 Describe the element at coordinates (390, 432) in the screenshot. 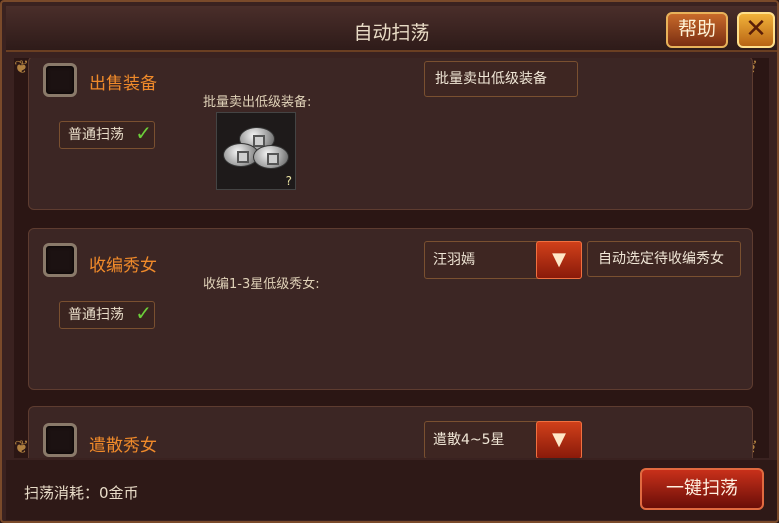

I see `section-dismiss-maidens: 遣散秀女 遣散4~5星 ▼` at that location.